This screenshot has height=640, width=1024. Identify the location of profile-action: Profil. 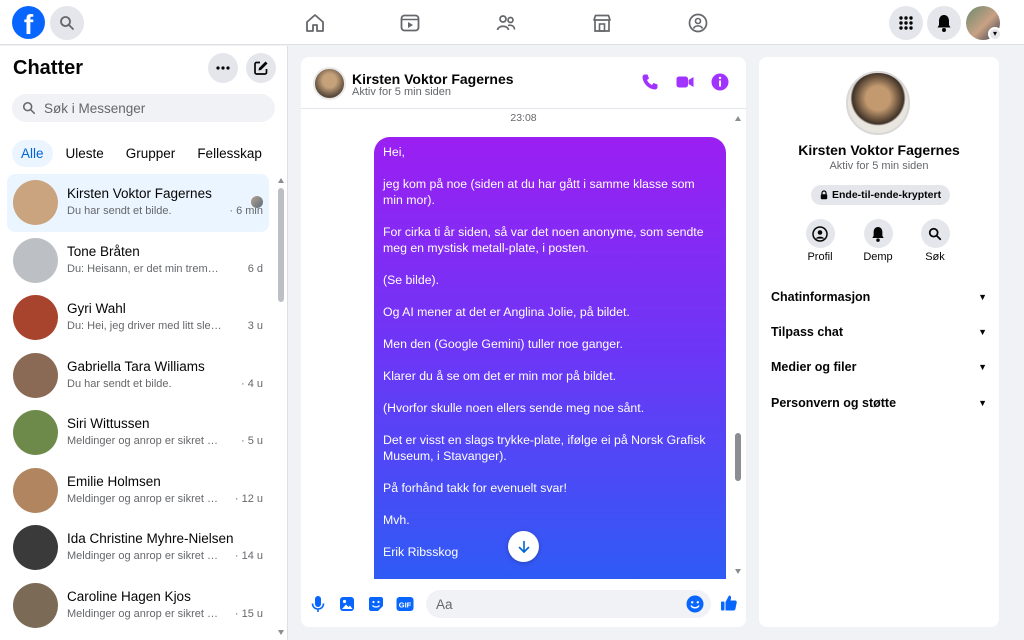
(820, 241).